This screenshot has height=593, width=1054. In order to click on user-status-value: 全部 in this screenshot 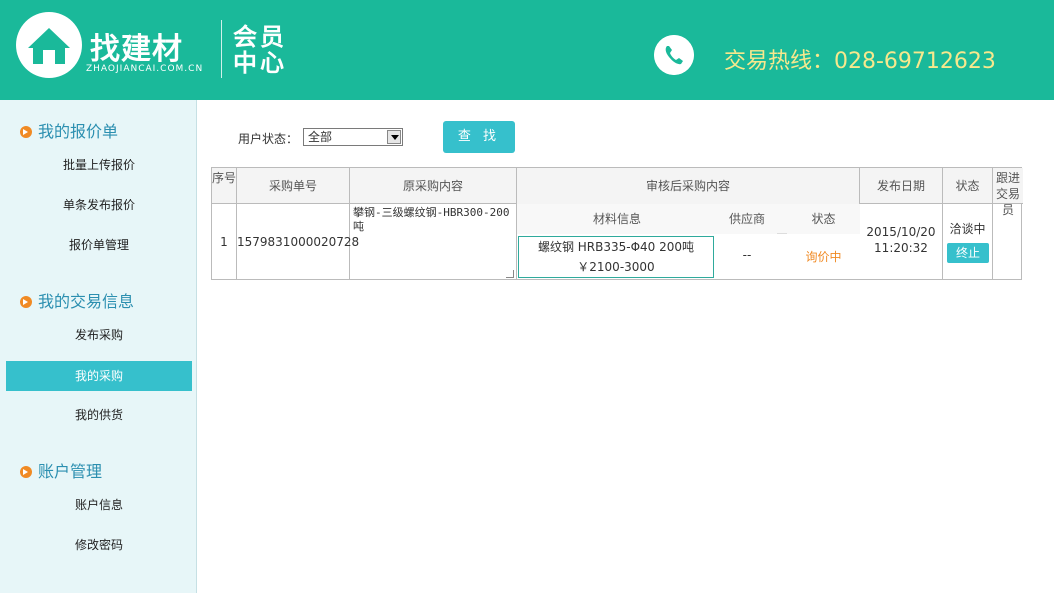, I will do `click(320, 137)`.